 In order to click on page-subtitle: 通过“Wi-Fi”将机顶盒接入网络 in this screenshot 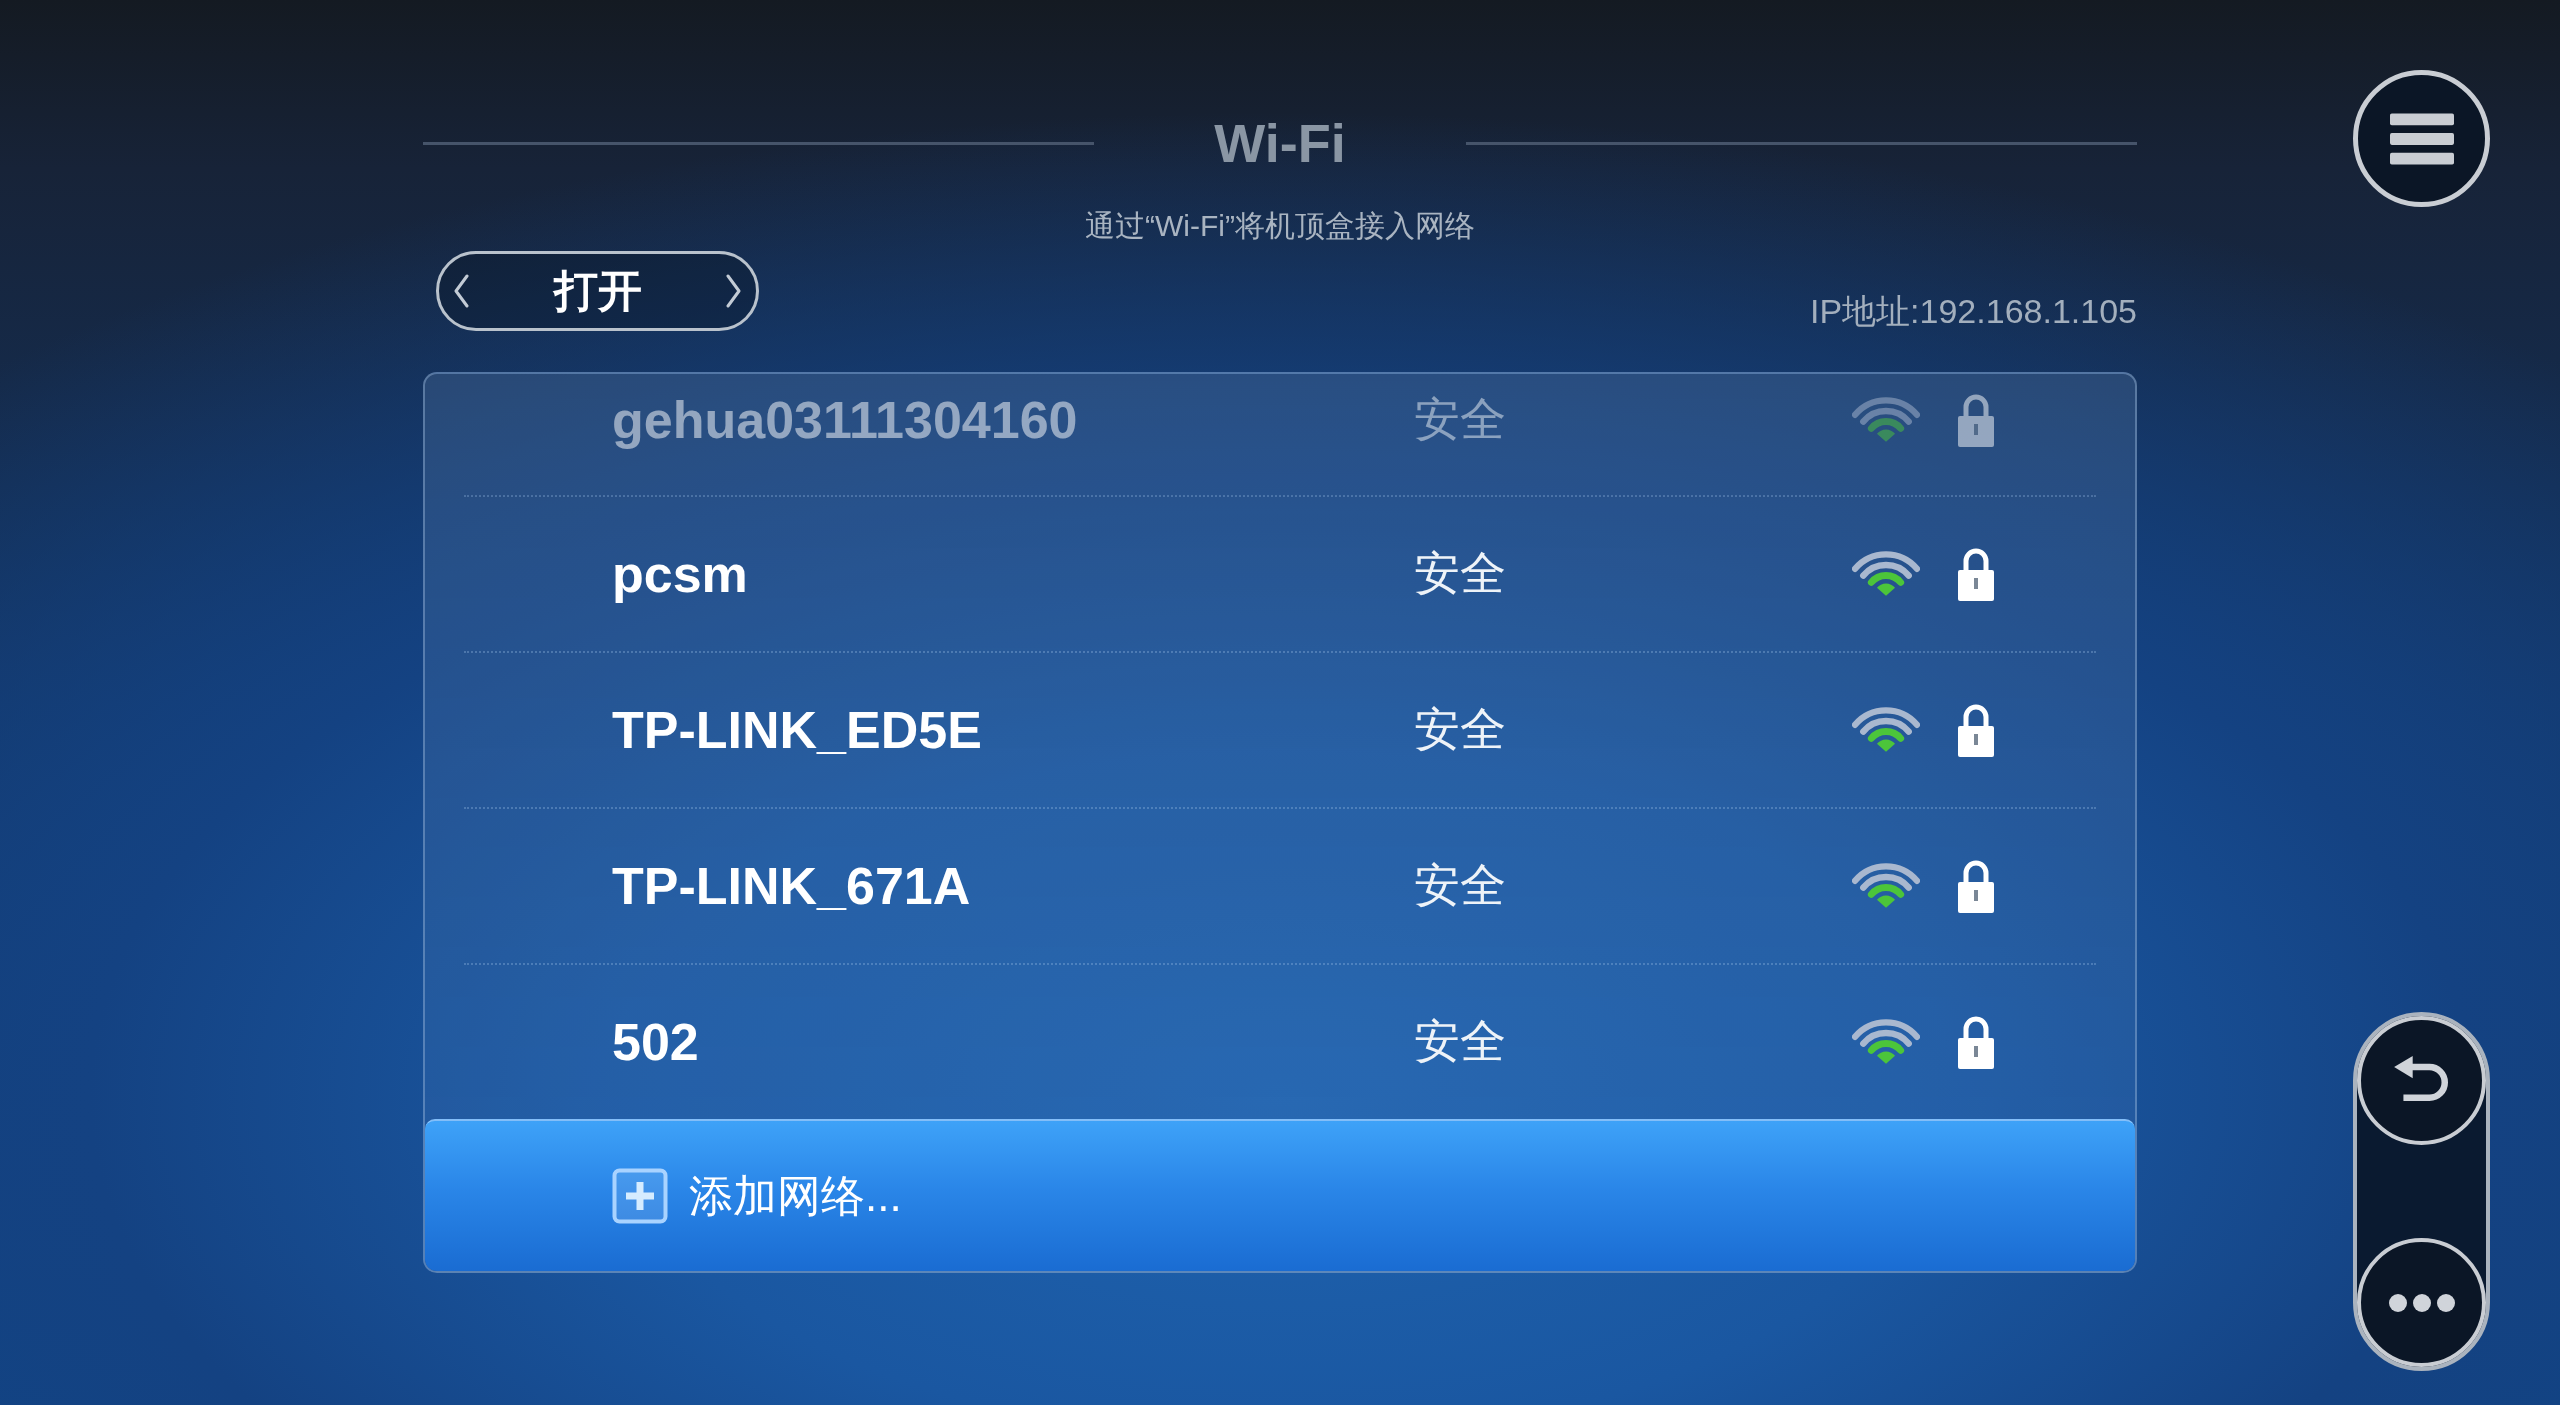, I will do `click(1280, 226)`.